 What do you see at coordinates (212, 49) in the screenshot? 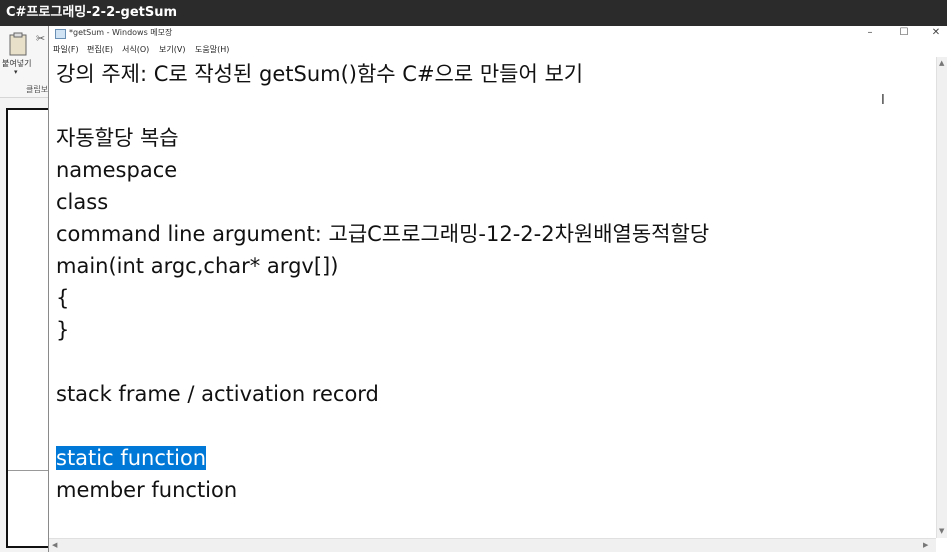
I see `menu-help: 도움말(H)` at bounding box center [212, 49].